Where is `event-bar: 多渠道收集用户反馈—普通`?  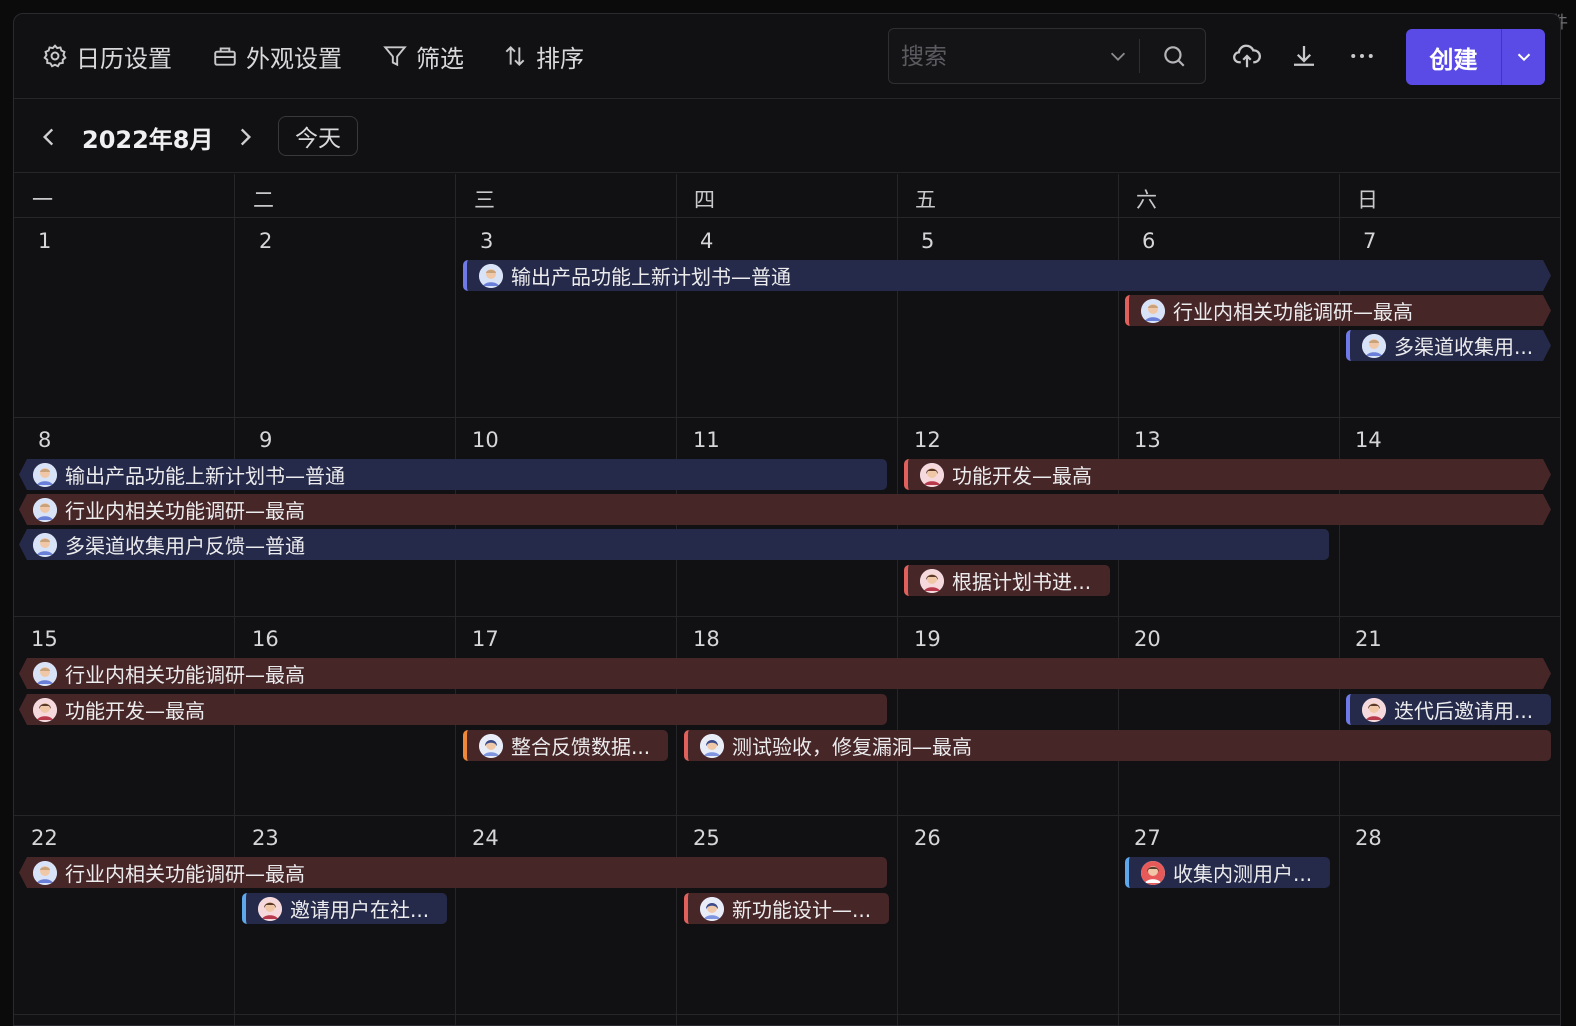 event-bar: 多渠道收集用户反馈—普通 is located at coordinates (674, 544).